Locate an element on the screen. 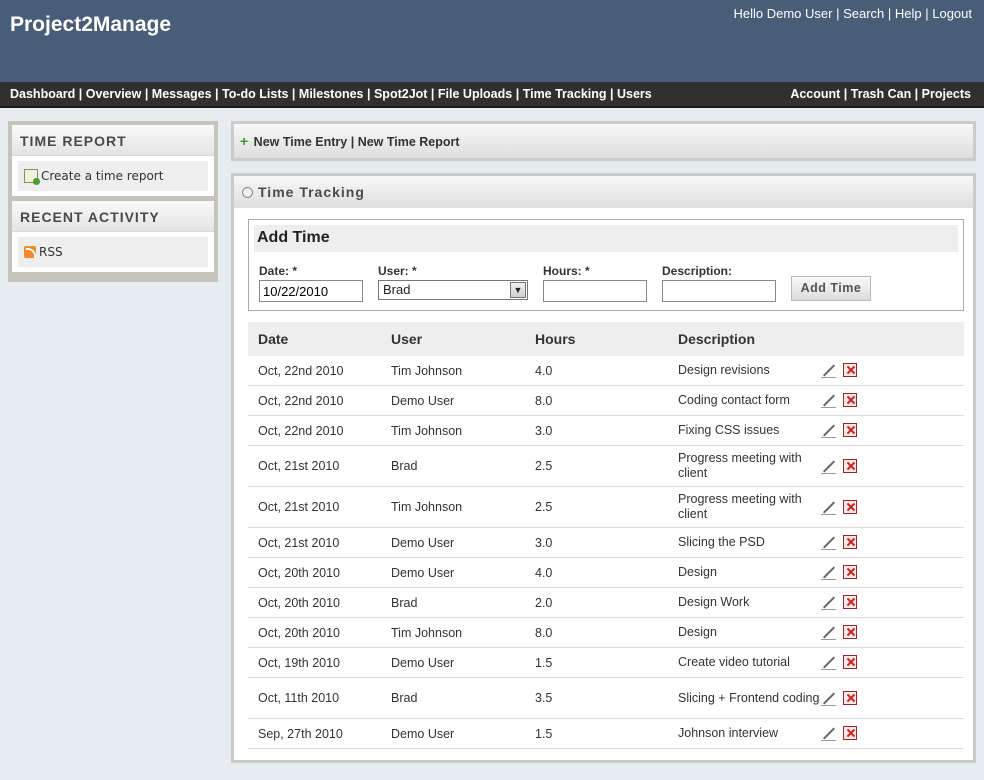 The width and height of the screenshot is (984, 780). create-time-report-label: Create a time report is located at coordinates (102, 176).